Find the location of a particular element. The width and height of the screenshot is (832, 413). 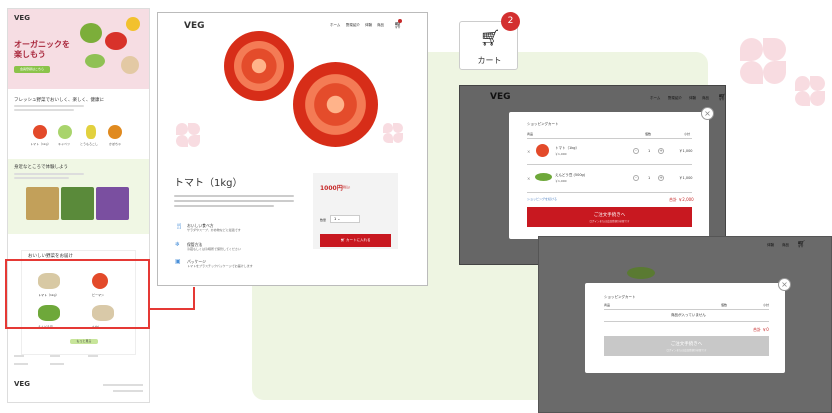

cabbage-image is located at coordinates (65, 132).